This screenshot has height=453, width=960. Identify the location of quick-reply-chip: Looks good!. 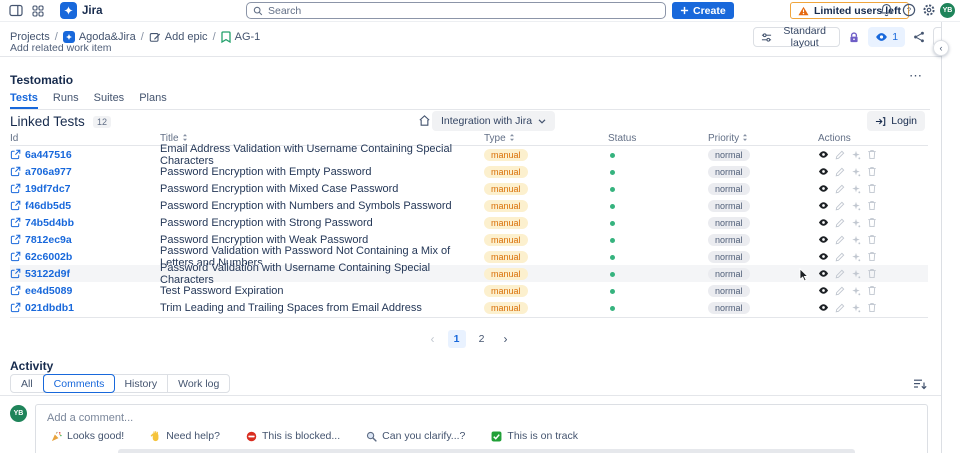
(87, 436).